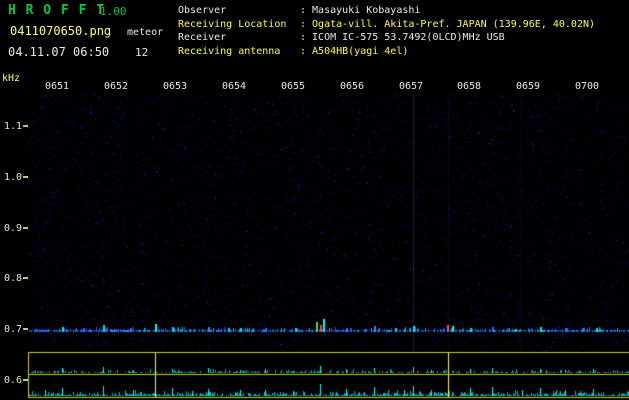 The image size is (629, 400). I want to click on output-filename: 0411070650.png, so click(61, 31).